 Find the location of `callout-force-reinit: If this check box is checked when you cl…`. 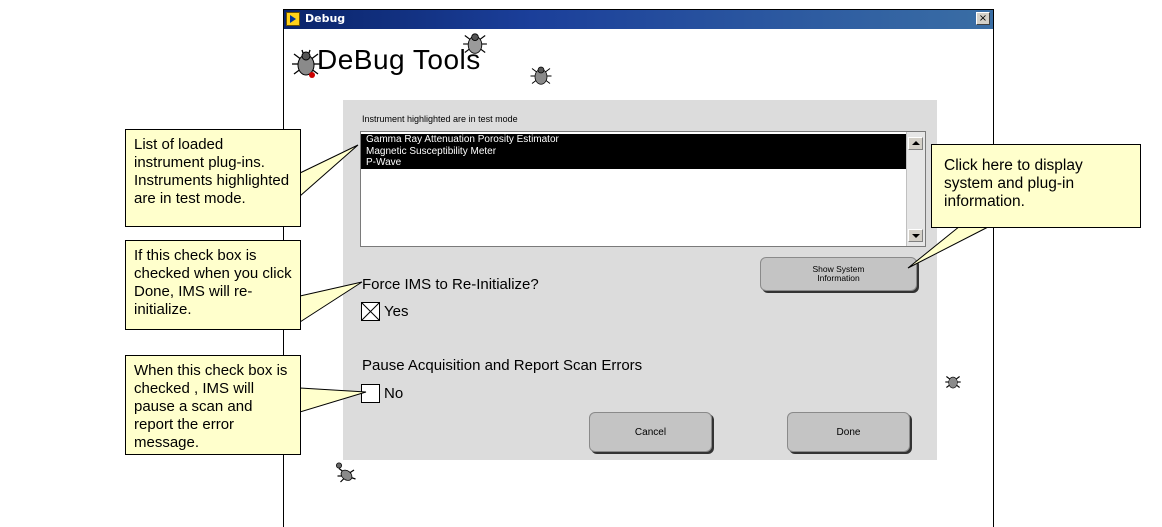

callout-force-reinit: If this check box is checked when you cl… is located at coordinates (213, 285).